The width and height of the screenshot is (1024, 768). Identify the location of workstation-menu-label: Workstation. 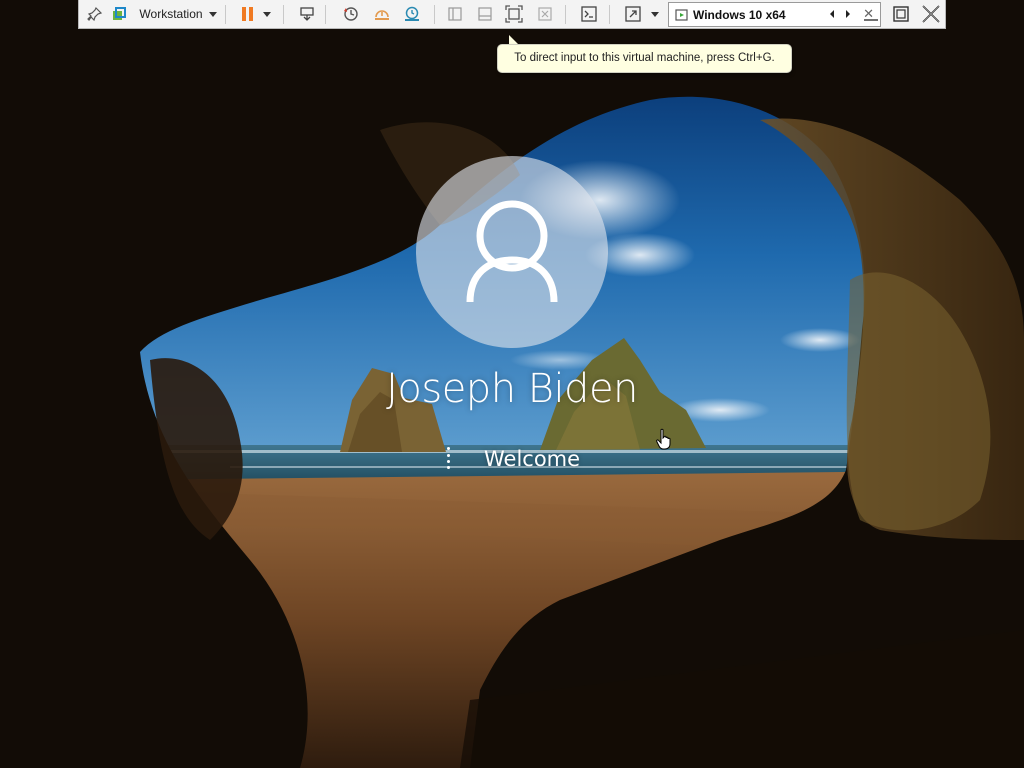
(171, 14).